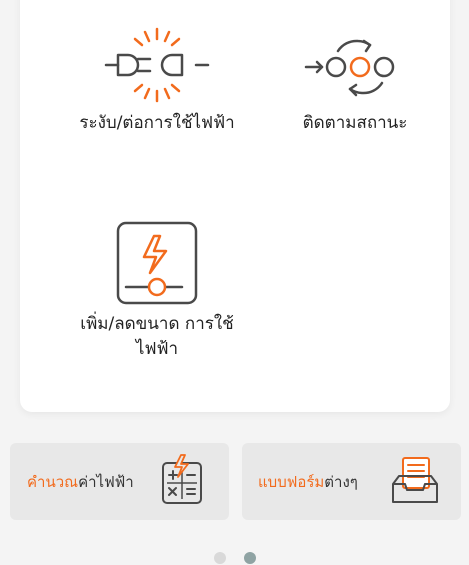 This screenshot has width=469, height=565. What do you see at coordinates (349, 68) in the screenshot?
I see `status-tracking-icon` at bounding box center [349, 68].